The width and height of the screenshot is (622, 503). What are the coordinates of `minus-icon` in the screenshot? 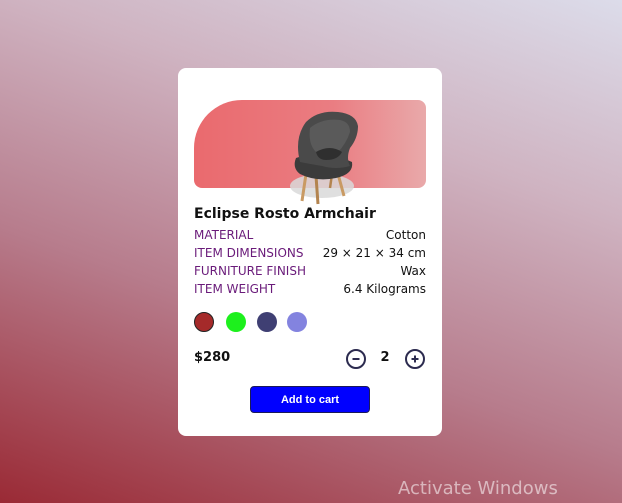 It's located at (356, 359).